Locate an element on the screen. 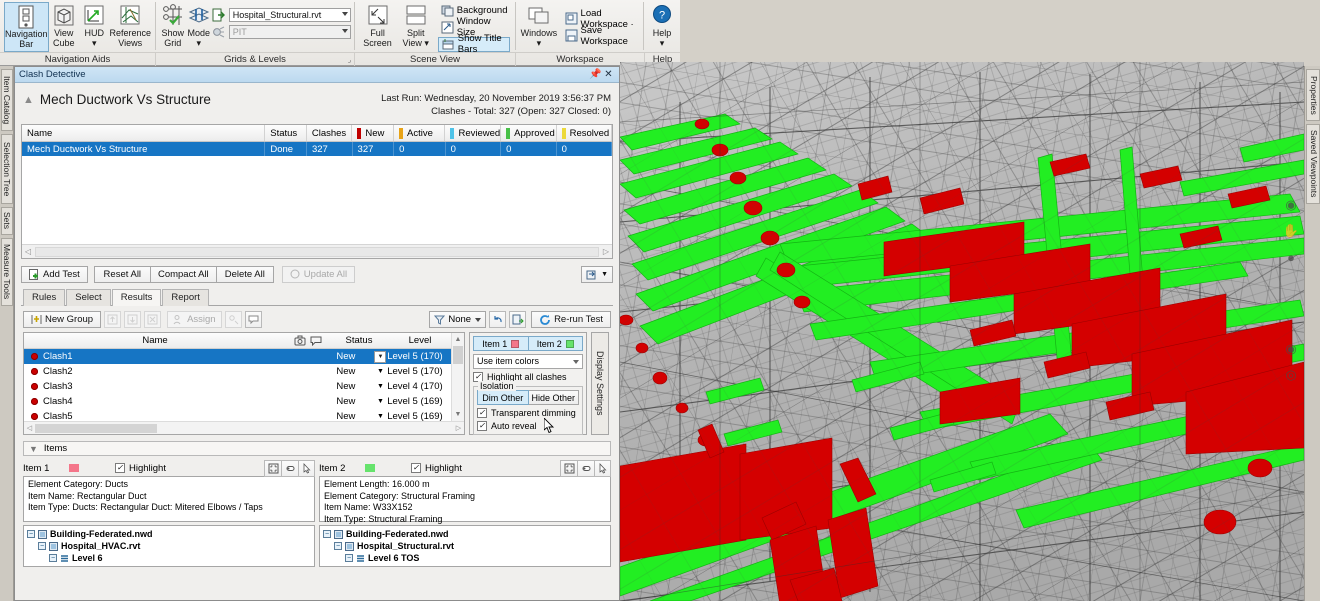 The image size is (1320, 601). collapse-chevron-icon: ▲ is located at coordinates (28, 100).